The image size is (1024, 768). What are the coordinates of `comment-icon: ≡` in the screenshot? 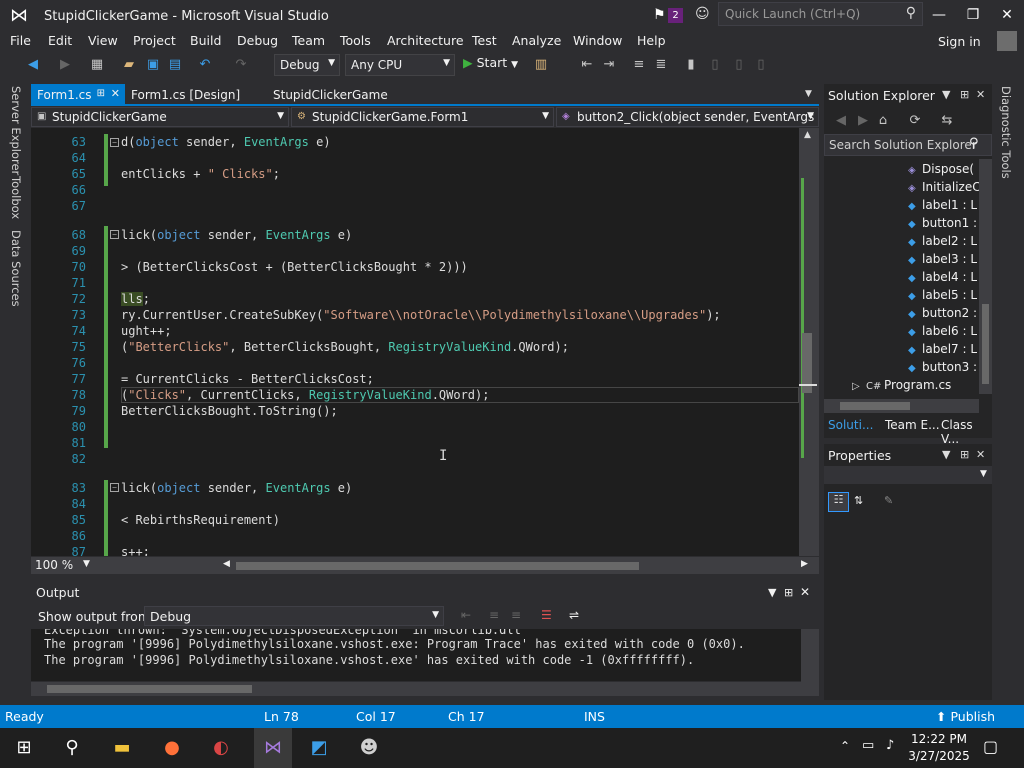 It's located at (639, 65).